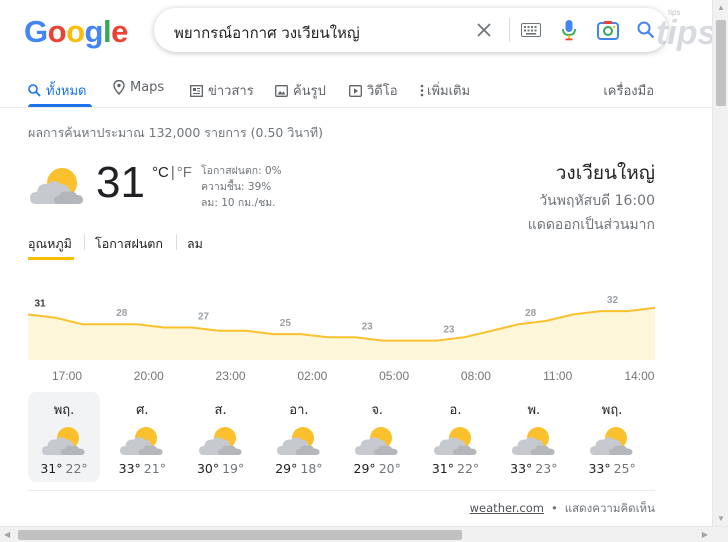 The image size is (728, 542). I want to click on horizontal-scrollbar: ◀ ▶, so click(364, 534).